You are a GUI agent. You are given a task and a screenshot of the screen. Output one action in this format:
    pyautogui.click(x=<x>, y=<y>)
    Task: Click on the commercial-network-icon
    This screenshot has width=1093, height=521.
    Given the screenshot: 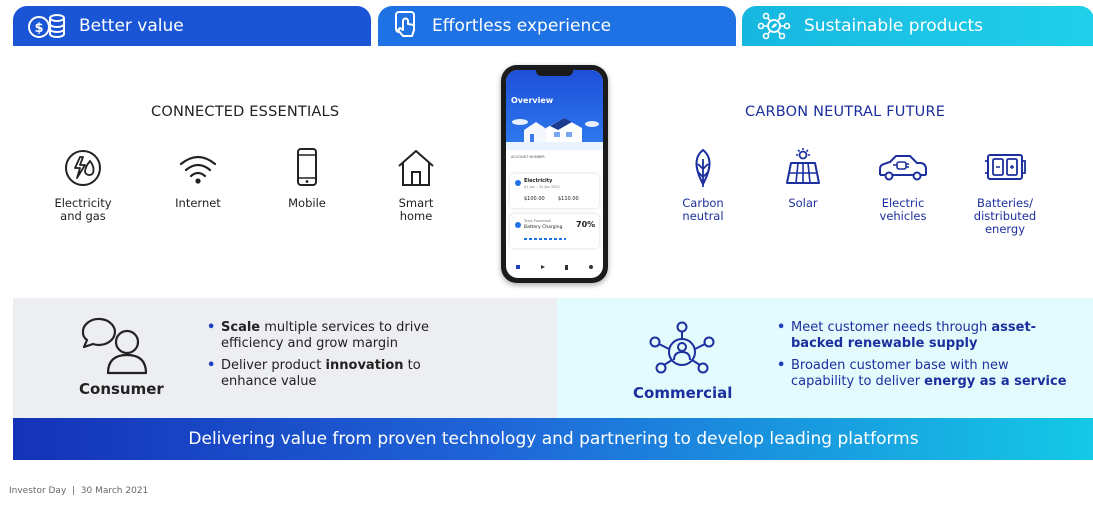 What is the action you would take?
    pyautogui.click(x=682, y=347)
    